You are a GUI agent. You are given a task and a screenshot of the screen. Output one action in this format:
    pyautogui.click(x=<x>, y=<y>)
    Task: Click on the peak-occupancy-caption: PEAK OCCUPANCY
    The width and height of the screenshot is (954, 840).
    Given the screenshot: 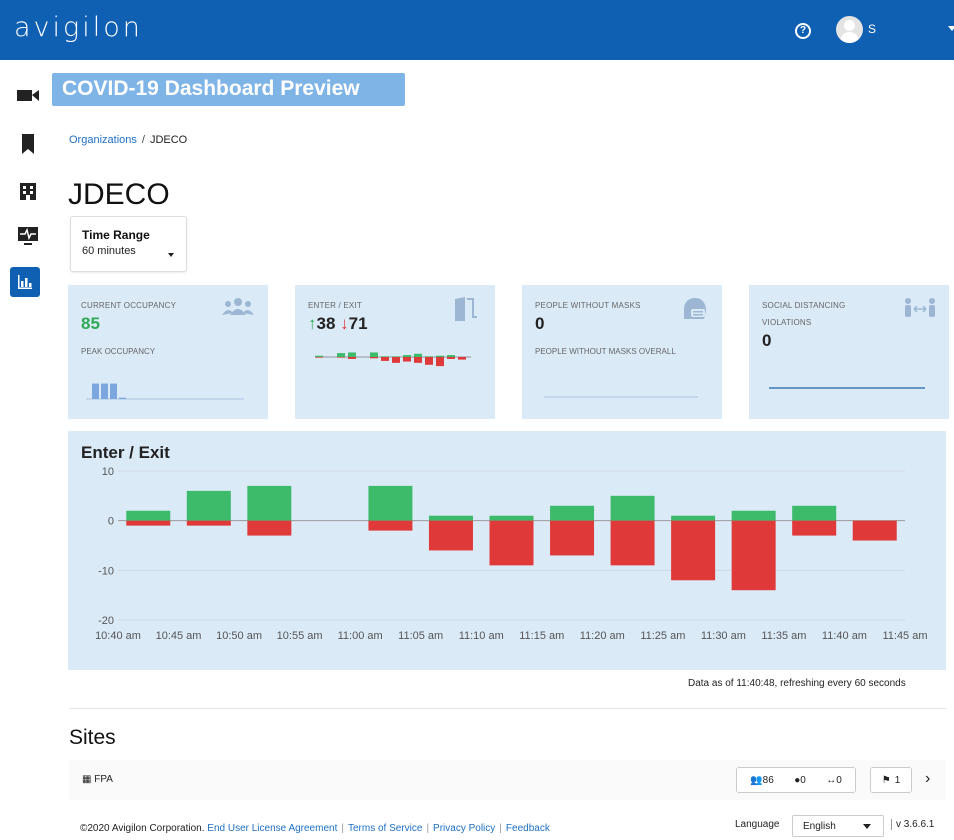 What is the action you would take?
    pyautogui.click(x=118, y=351)
    